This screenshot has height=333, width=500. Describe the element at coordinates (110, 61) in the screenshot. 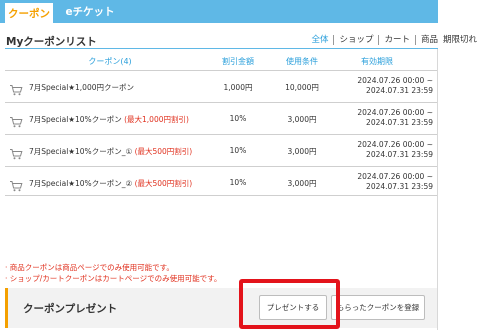

I see `header-coupon: クーポン(4)` at that location.